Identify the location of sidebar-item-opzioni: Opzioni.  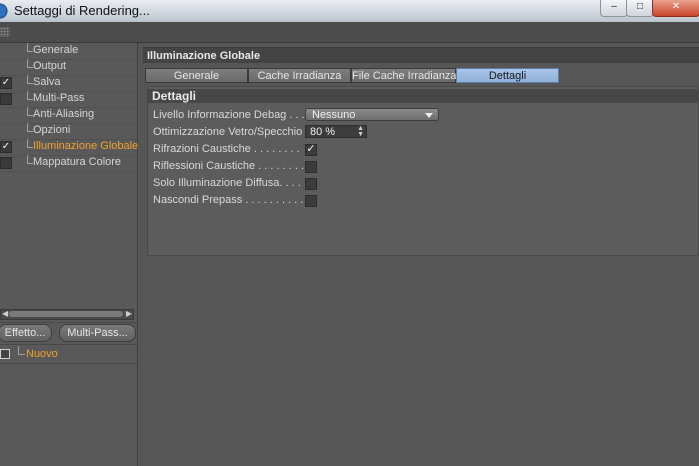
(68, 131).